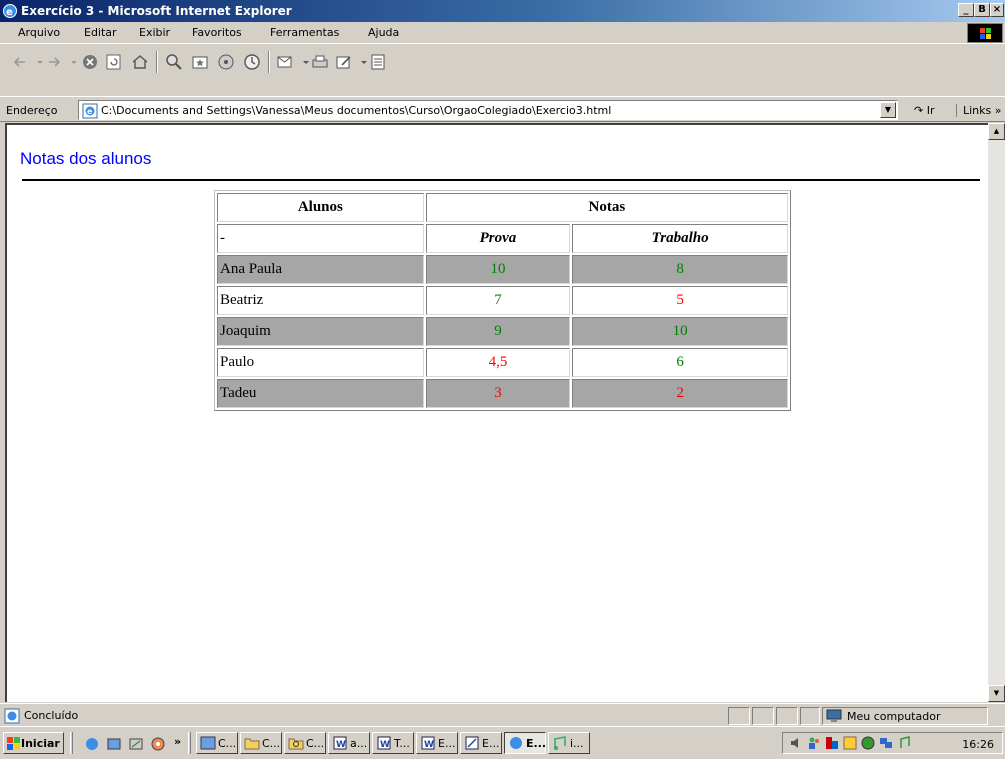 This screenshot has width=1005, height=759. I want to click on grade-trabalho: 2, so click(680, 393).